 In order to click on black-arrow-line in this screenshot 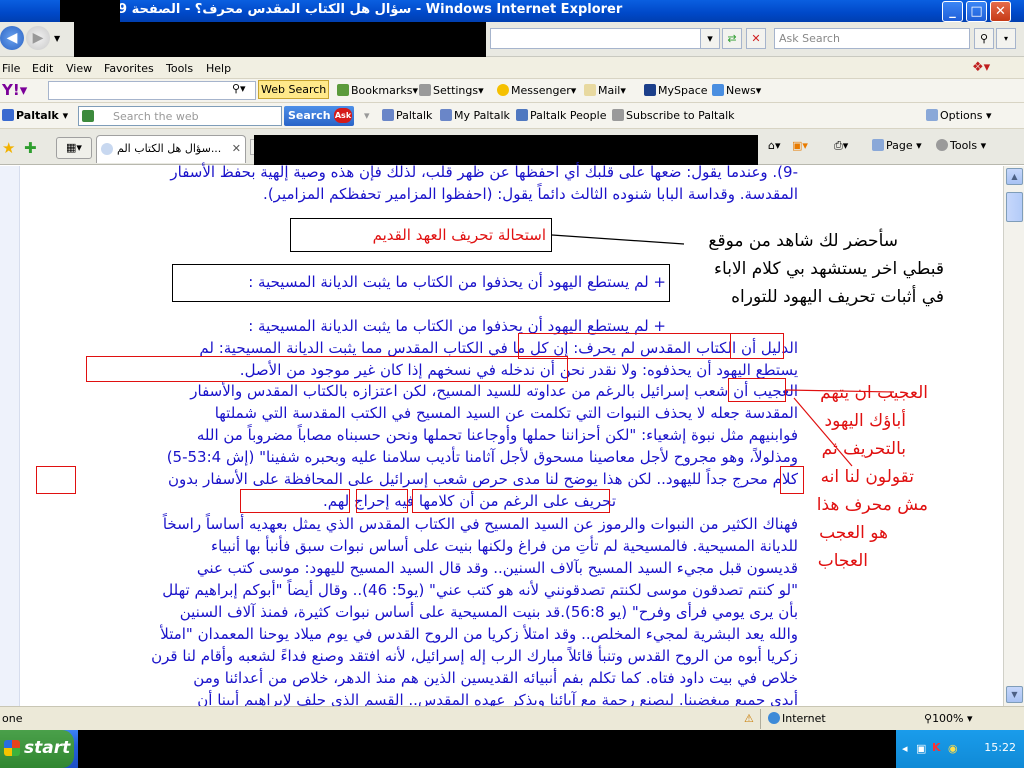, I will do `click(618, 239)`.